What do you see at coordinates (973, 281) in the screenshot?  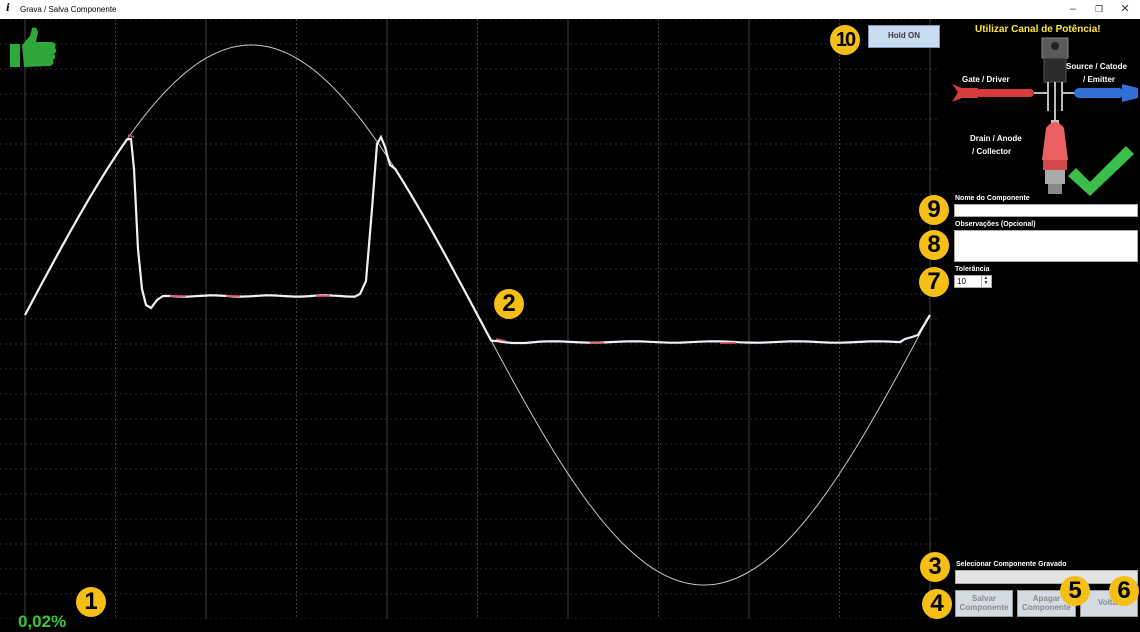 I see `tolerance-spinbox: 10 ▲ ▼` at bounding box center [973, 281].